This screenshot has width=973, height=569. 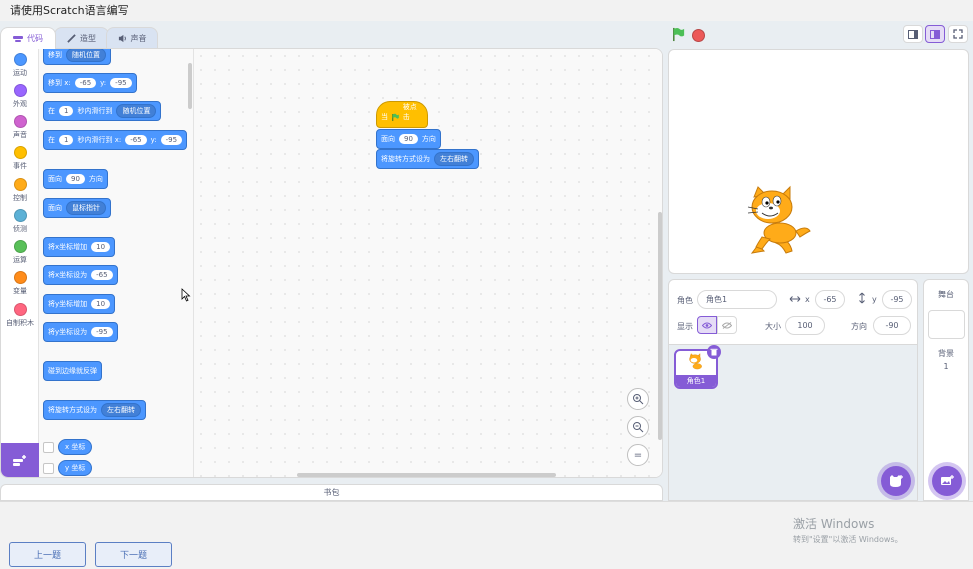 I want to click on block-text: y 坐标, so click(x=75, y=468).